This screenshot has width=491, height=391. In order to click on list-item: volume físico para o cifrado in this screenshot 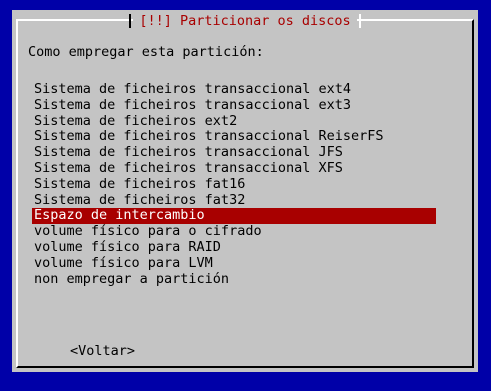, I will do `click(234, 231)`.